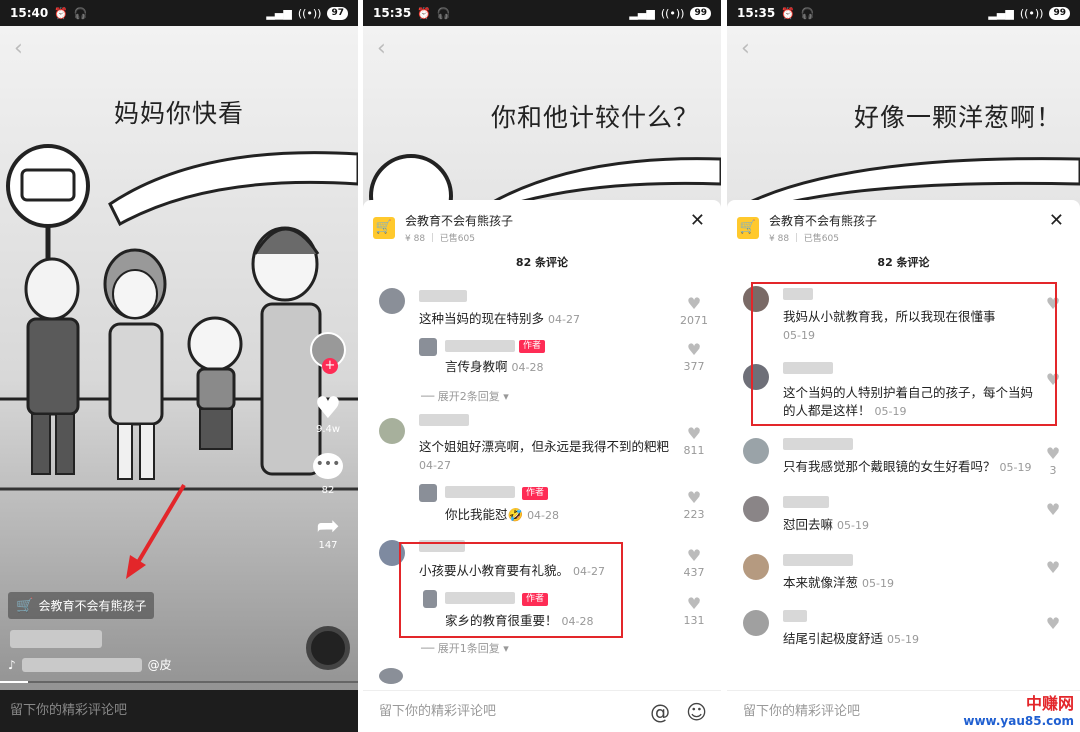 The image size is (1080, 732). I want to click on heart-icon: ♥ 2071, so click(694, 310).